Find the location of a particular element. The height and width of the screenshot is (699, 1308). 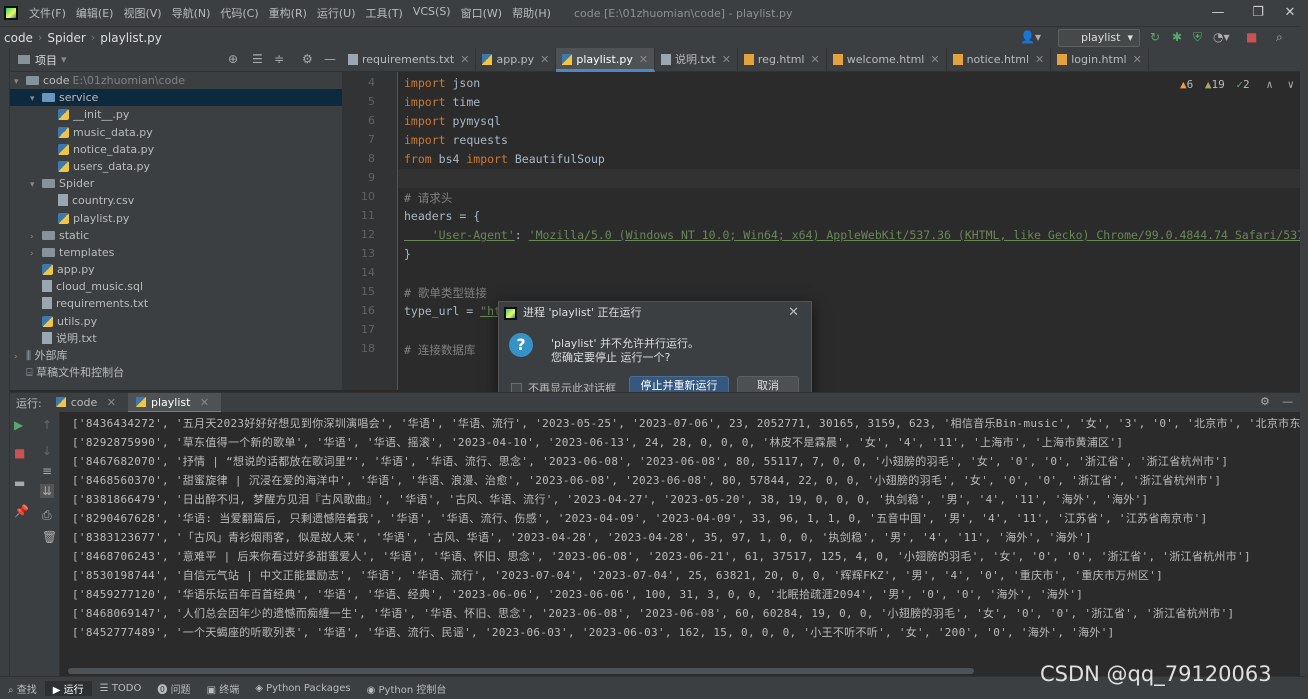

profile-icon: ◔▾ is located at coordinates (1221, 37).